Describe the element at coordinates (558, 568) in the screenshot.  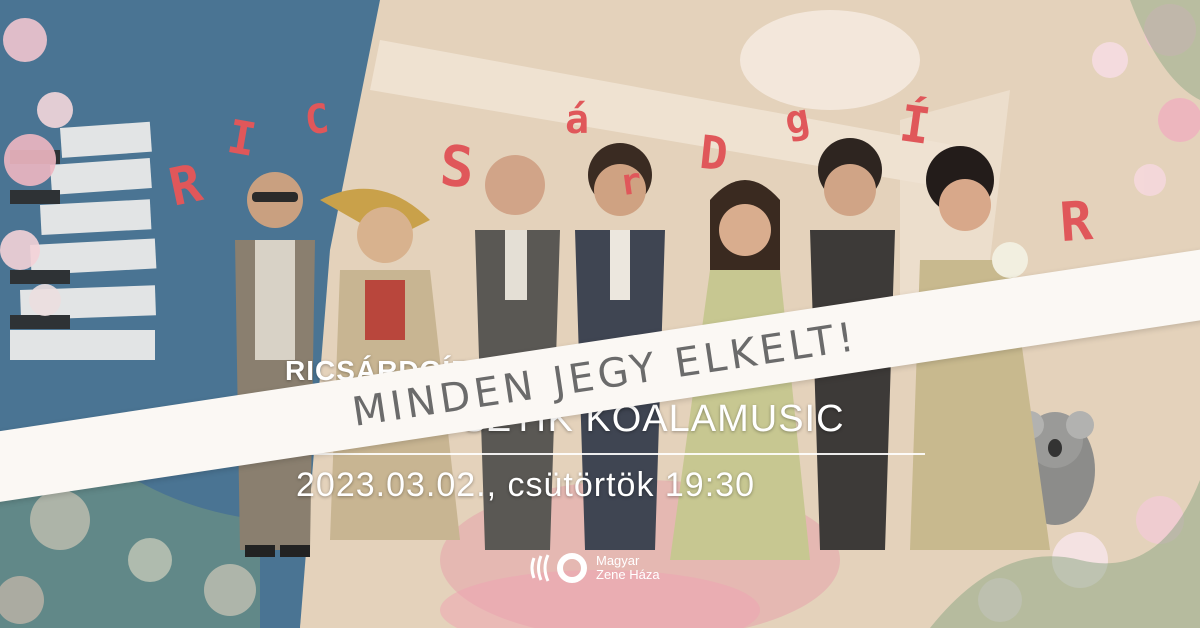
I see `mzh-logo-icon` at that location.